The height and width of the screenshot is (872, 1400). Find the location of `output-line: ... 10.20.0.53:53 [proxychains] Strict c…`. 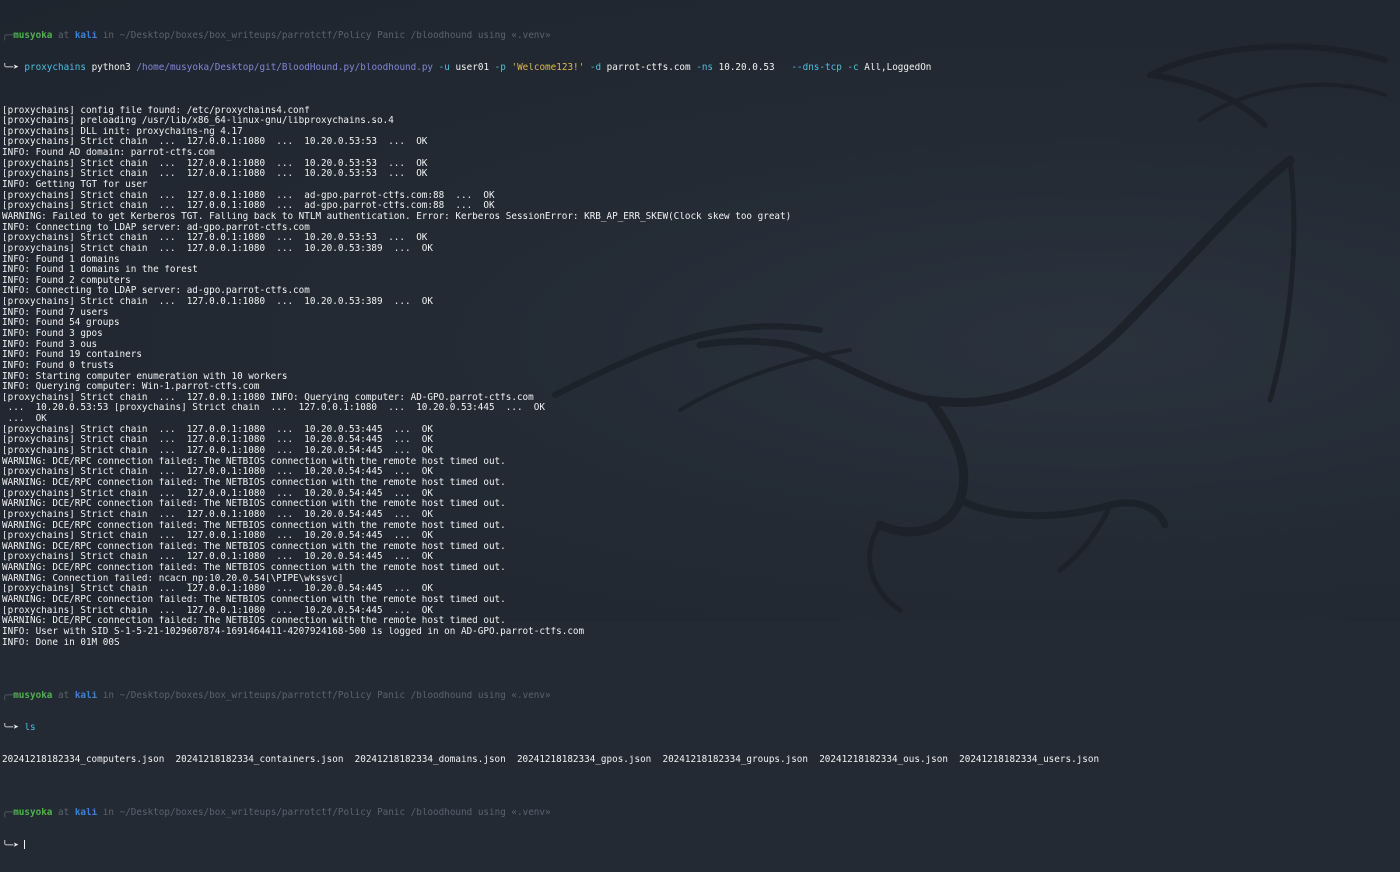

output-line: ... 10.20.0.53:53 [proxychains] Strict c… is located at coordinates (273, 408).